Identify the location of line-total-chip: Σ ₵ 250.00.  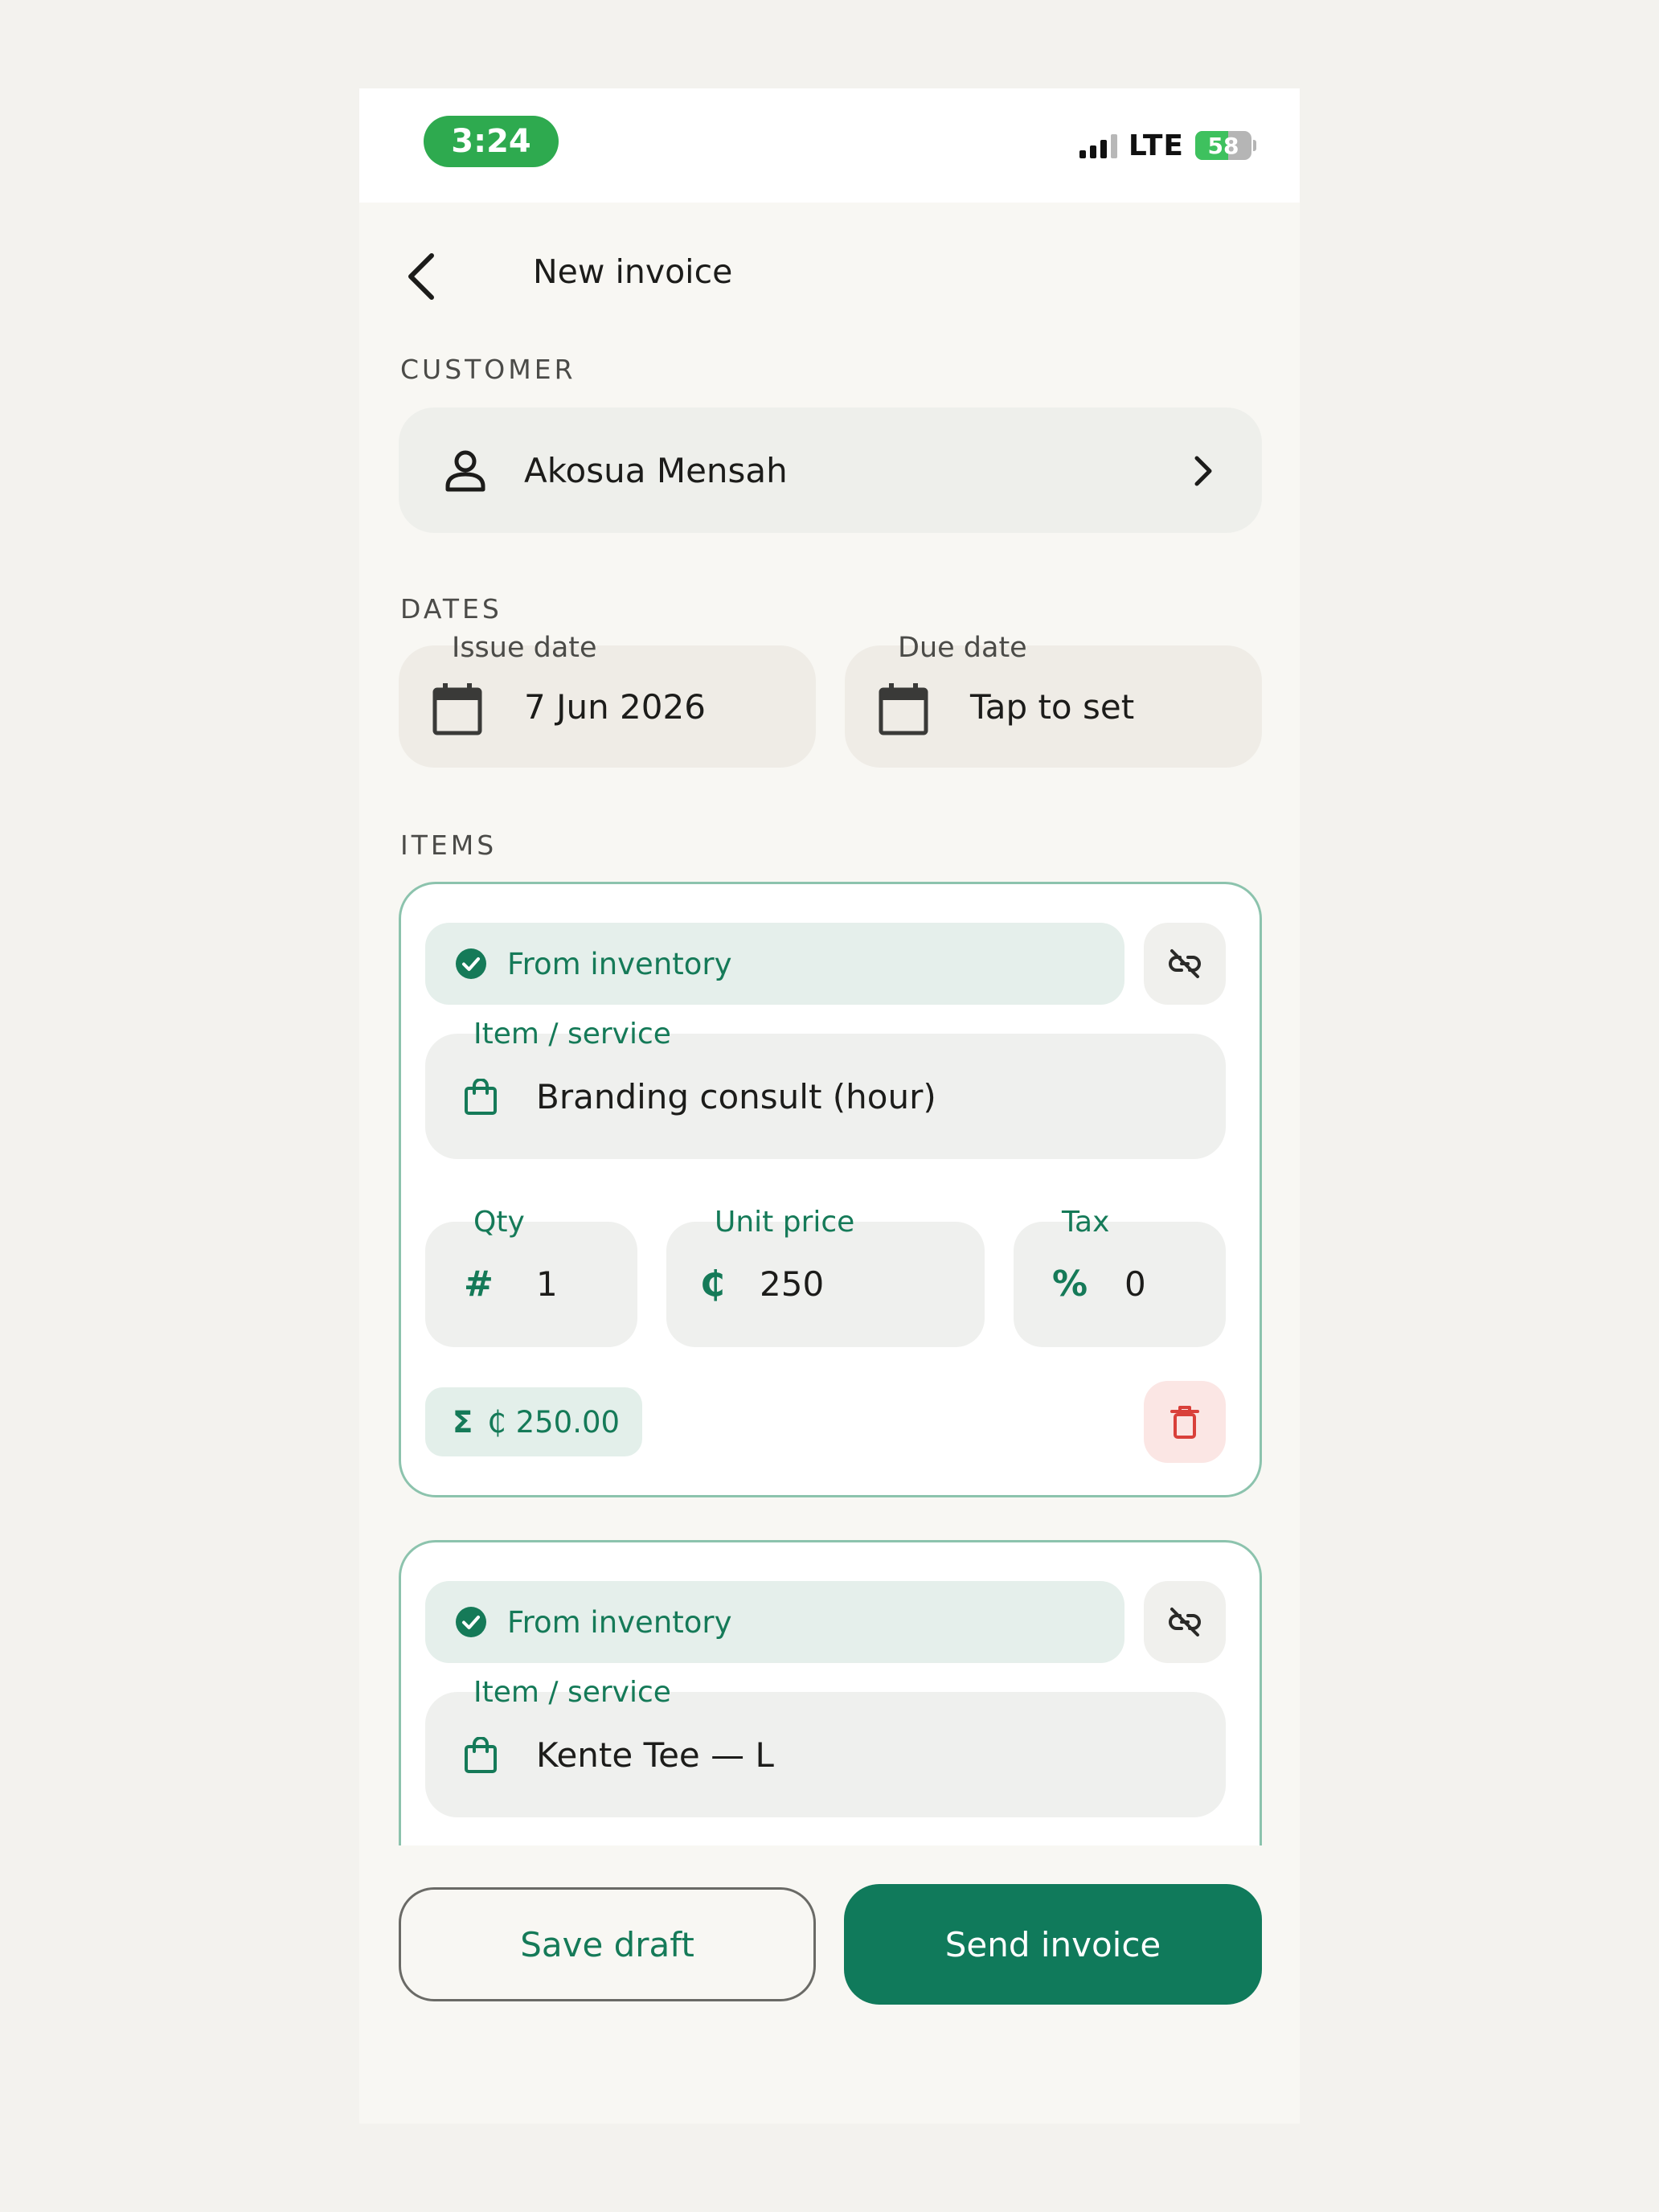
(533, 1421).